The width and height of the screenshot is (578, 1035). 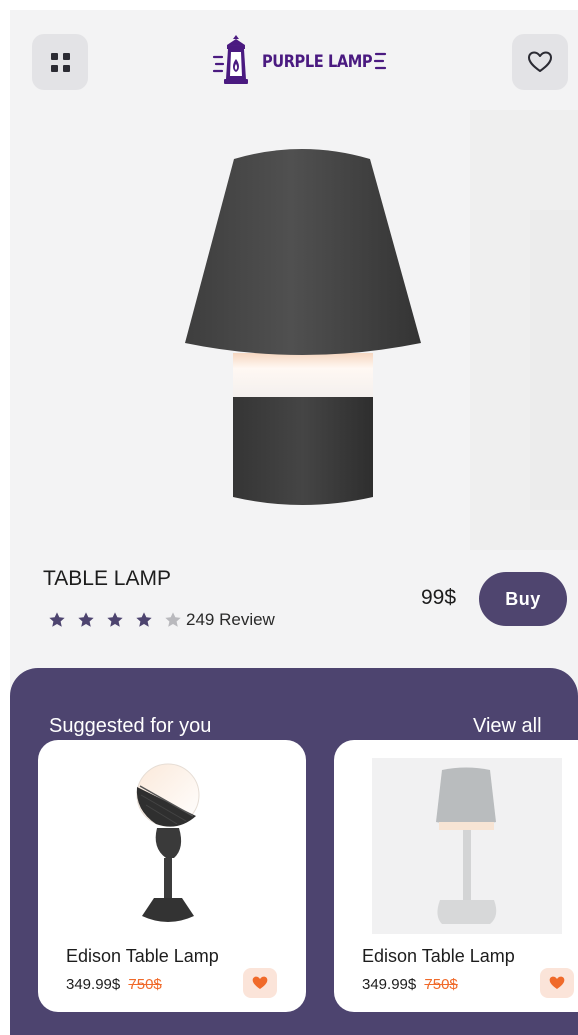 What do you see at coordinates (507, 726) in the screenshot?
I see `view-all-link: View all` at bounding box center [507, 726].